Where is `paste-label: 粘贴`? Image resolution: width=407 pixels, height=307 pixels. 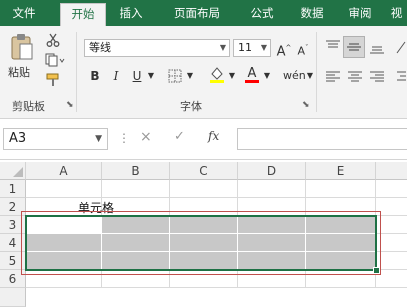 paste-label: 粘贴 is located at coordinates (19, 72).